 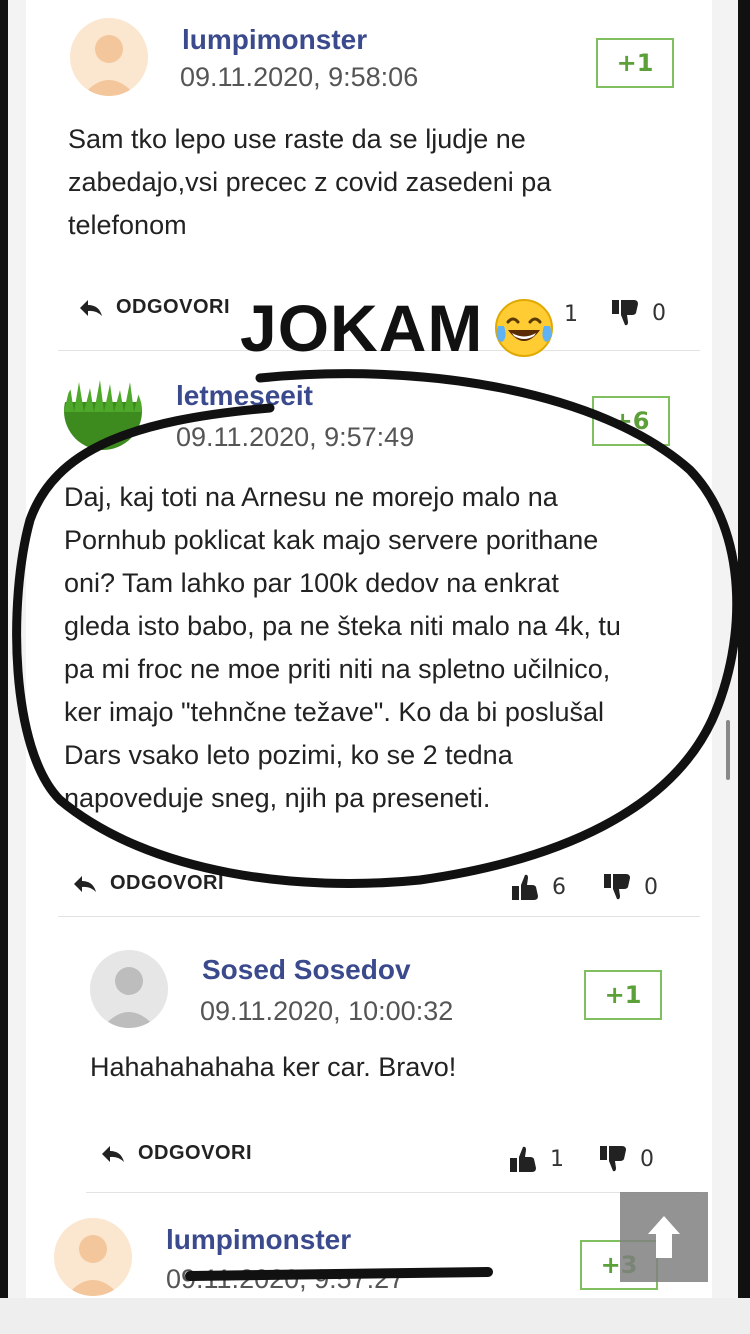 What do you see at coordinates (277, 798) in the screenshot?
I see `comment-line: napoveduje sneg, njih pa preseneti.` at bounding box center [277, 798].